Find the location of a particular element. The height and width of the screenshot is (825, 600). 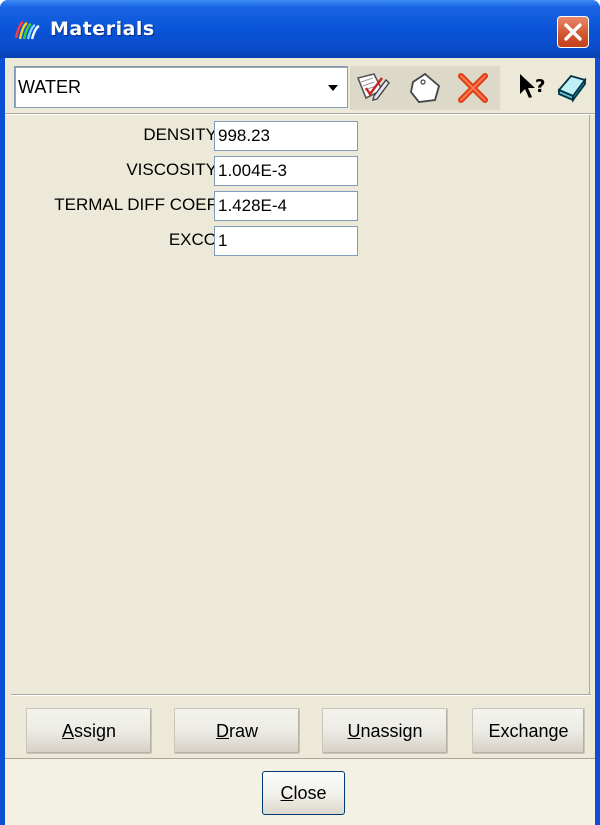

eraser-icon is located at coordinates (572, 87).